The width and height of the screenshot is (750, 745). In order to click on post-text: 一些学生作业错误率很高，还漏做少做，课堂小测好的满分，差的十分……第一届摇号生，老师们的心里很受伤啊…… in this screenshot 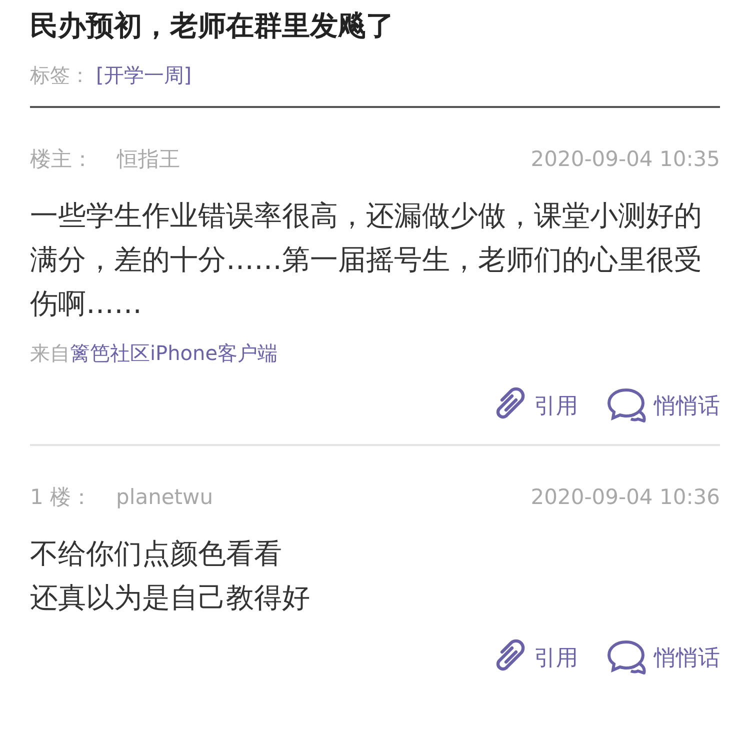, I will do `click(366, 260)`.